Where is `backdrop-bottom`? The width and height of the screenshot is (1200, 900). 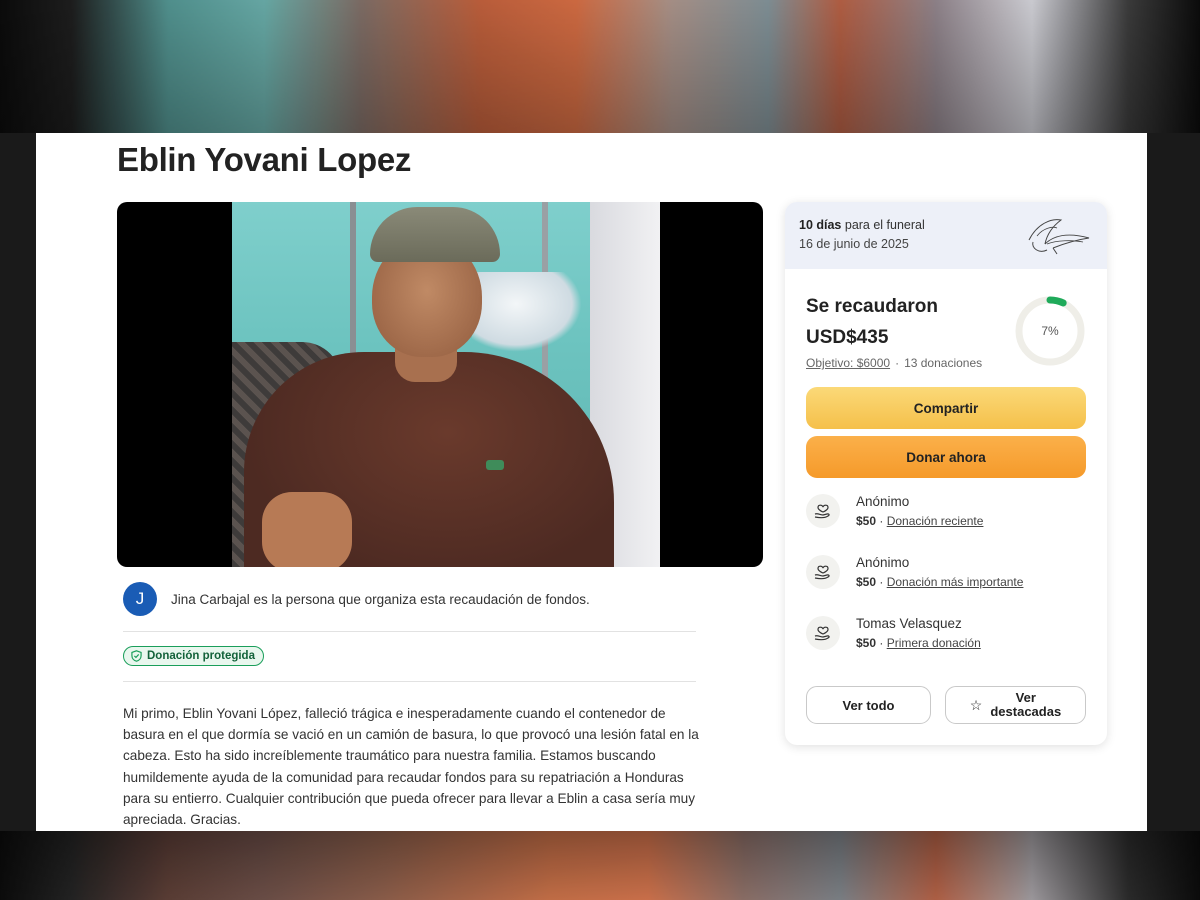 backdrop-bottom is located at coordinates (600, 865).